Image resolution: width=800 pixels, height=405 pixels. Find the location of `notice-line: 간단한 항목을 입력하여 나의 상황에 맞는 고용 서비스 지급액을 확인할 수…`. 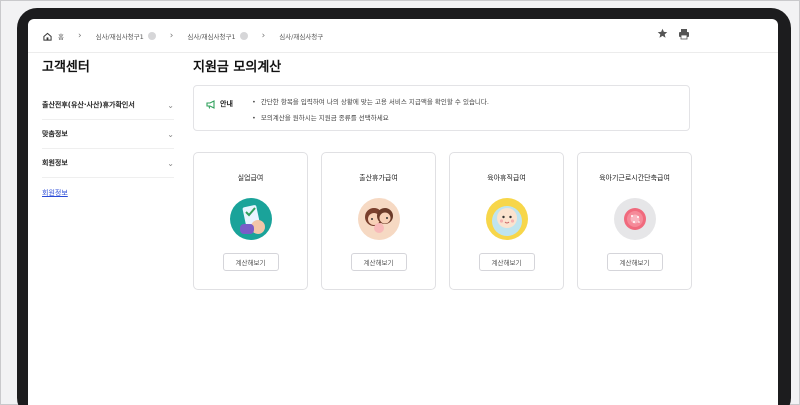

notice-line: 간단한 항목을 입력하여 나의 상황에 맞는 고용 서비스 지급액을 확인할 수… is located at coordinates (370, 102).